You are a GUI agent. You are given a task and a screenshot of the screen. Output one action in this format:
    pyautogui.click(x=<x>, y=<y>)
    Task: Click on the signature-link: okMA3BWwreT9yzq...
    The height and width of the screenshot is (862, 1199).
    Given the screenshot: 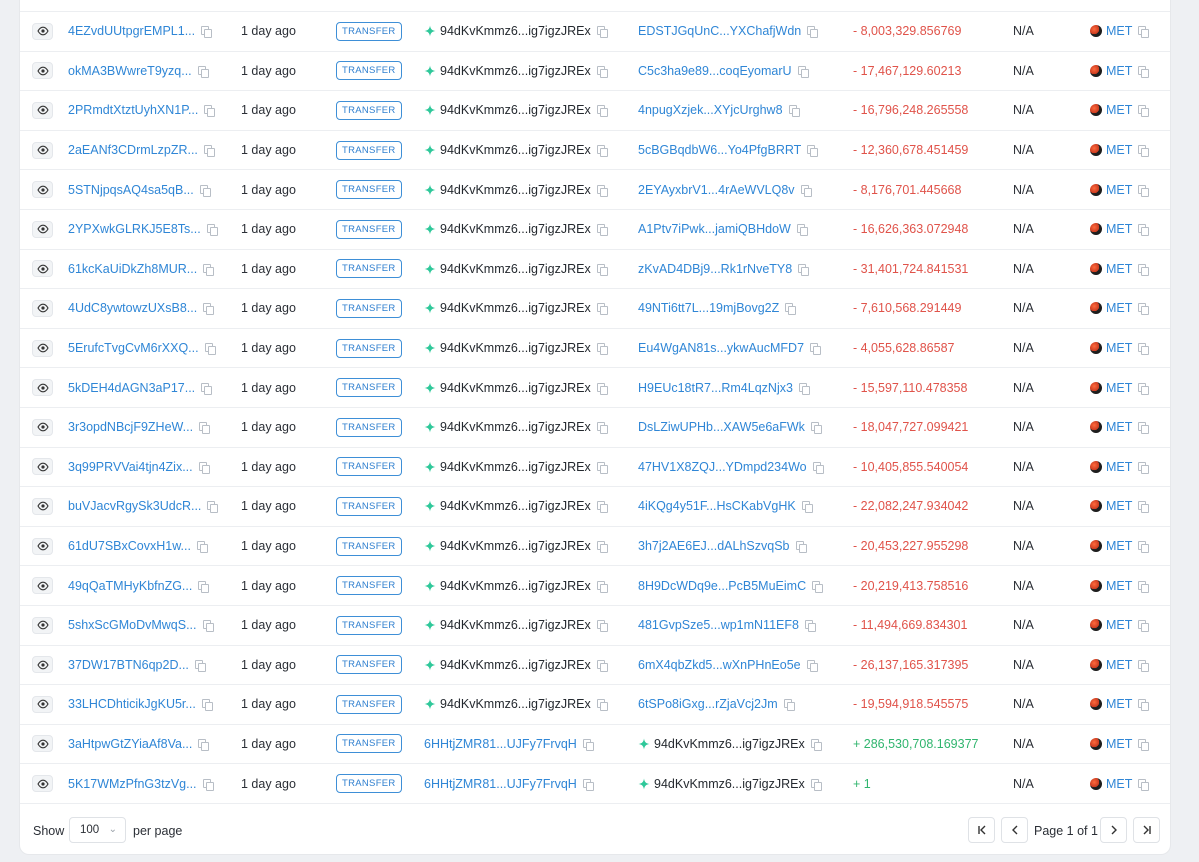 What is the action you would take?
    pyautogui.click(x=130, y=71)
    